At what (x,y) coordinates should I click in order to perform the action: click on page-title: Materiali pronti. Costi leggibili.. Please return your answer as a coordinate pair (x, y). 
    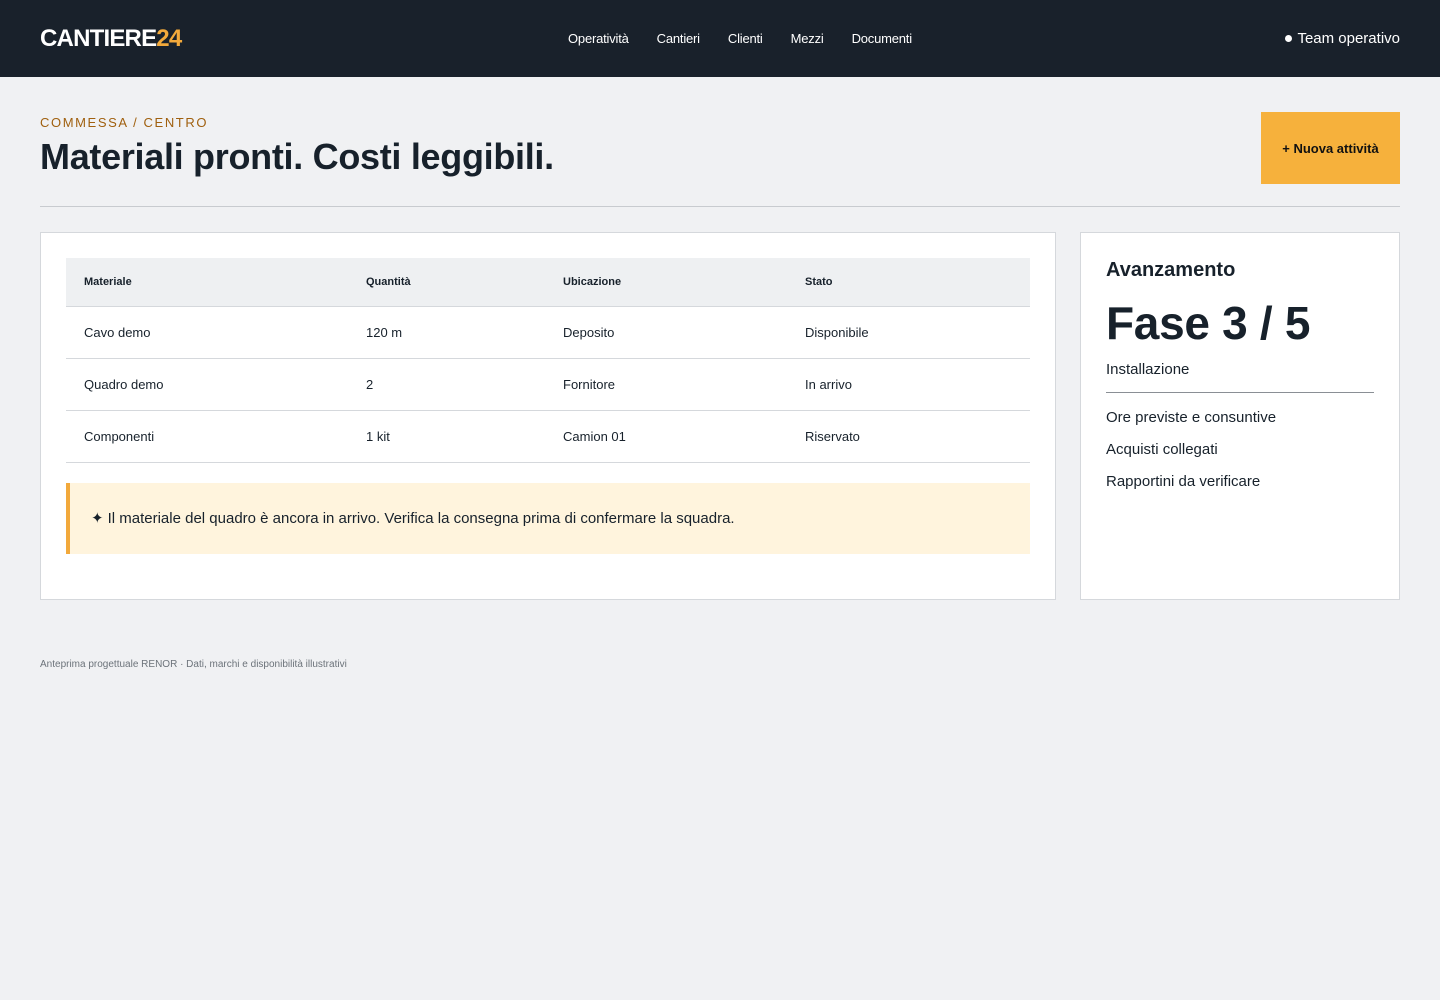
    Looking at the image, I should click on (297, 156).